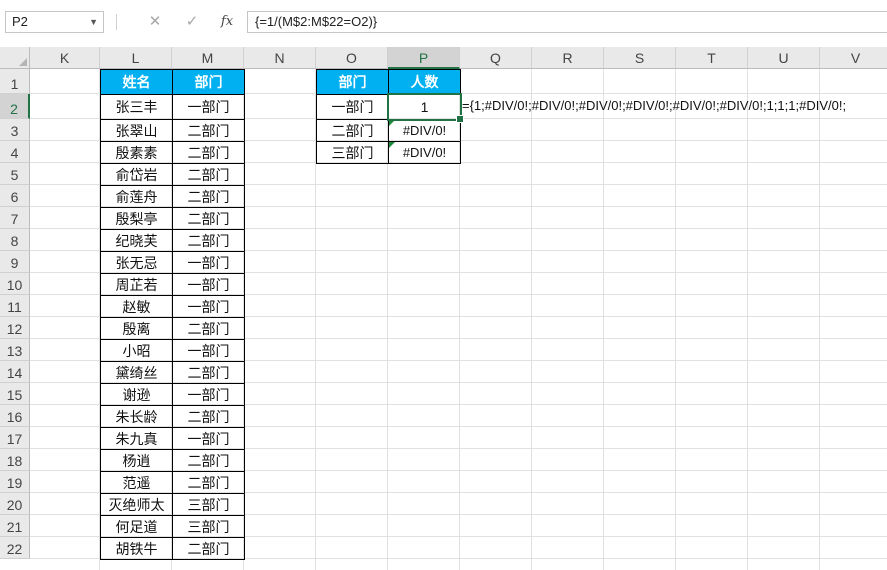 This screenshot has width=887, height=570. What do you see at coordinates (54, 22) in the screenshot?
I see `name-box: P2 ▼` at bounding box center [54, 22].